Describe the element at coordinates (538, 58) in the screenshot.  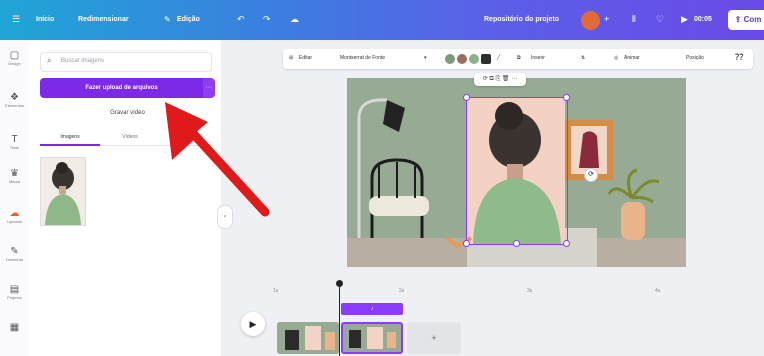
I see `insert-button: Inserir` at that location.